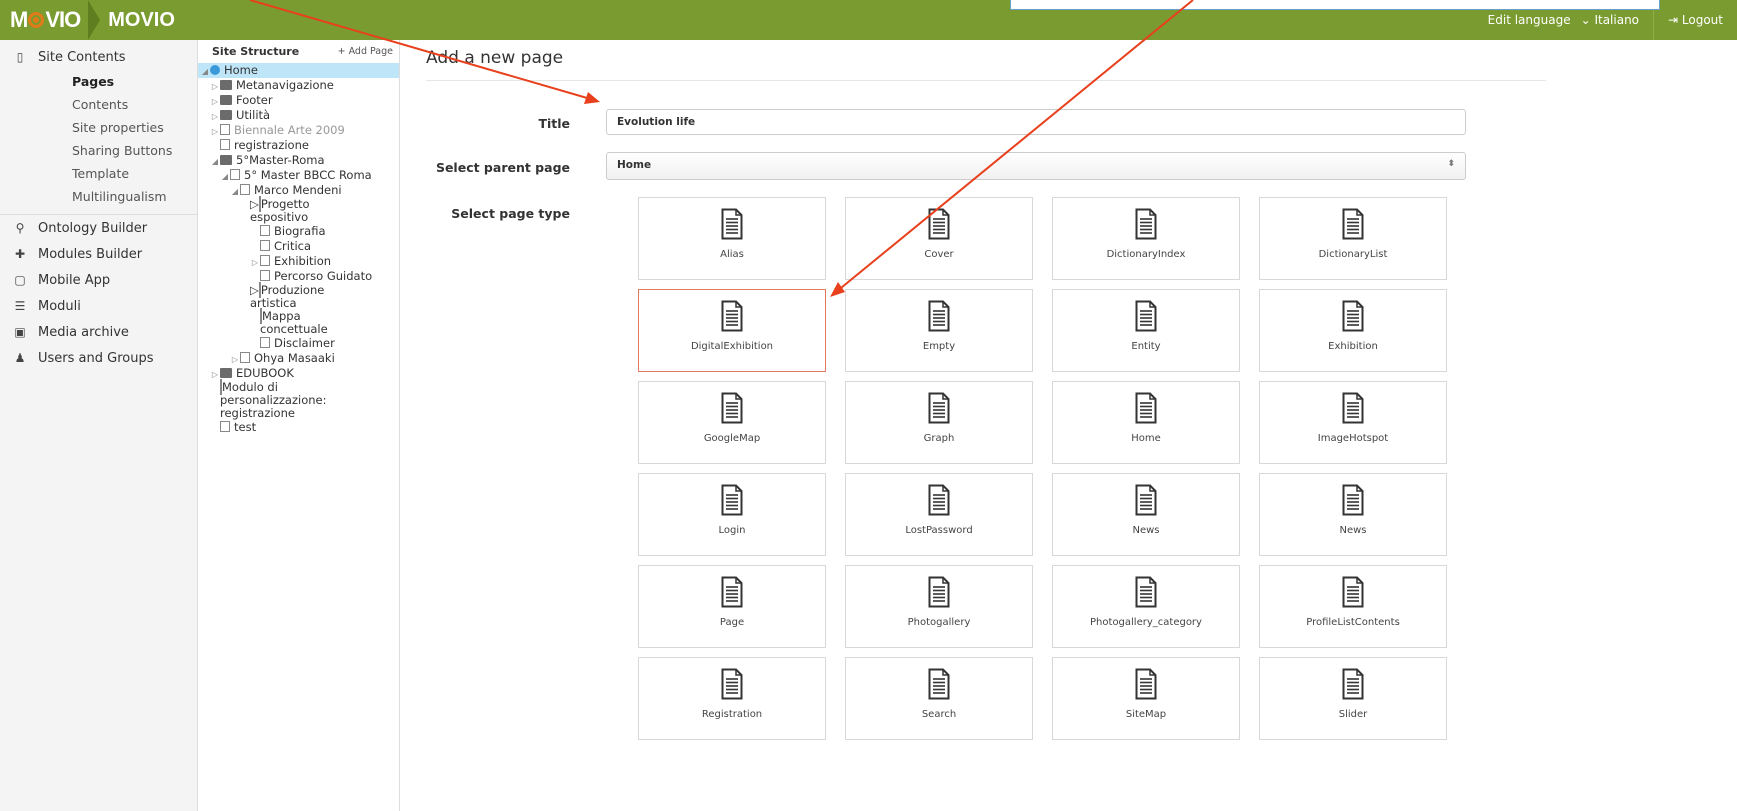 This screenshot has height=811, width=1737. What do you see at coordinates (939, 606) in the screenshot?
I see `page-type-tile: Photogallery` at bounding box center [939, 606].